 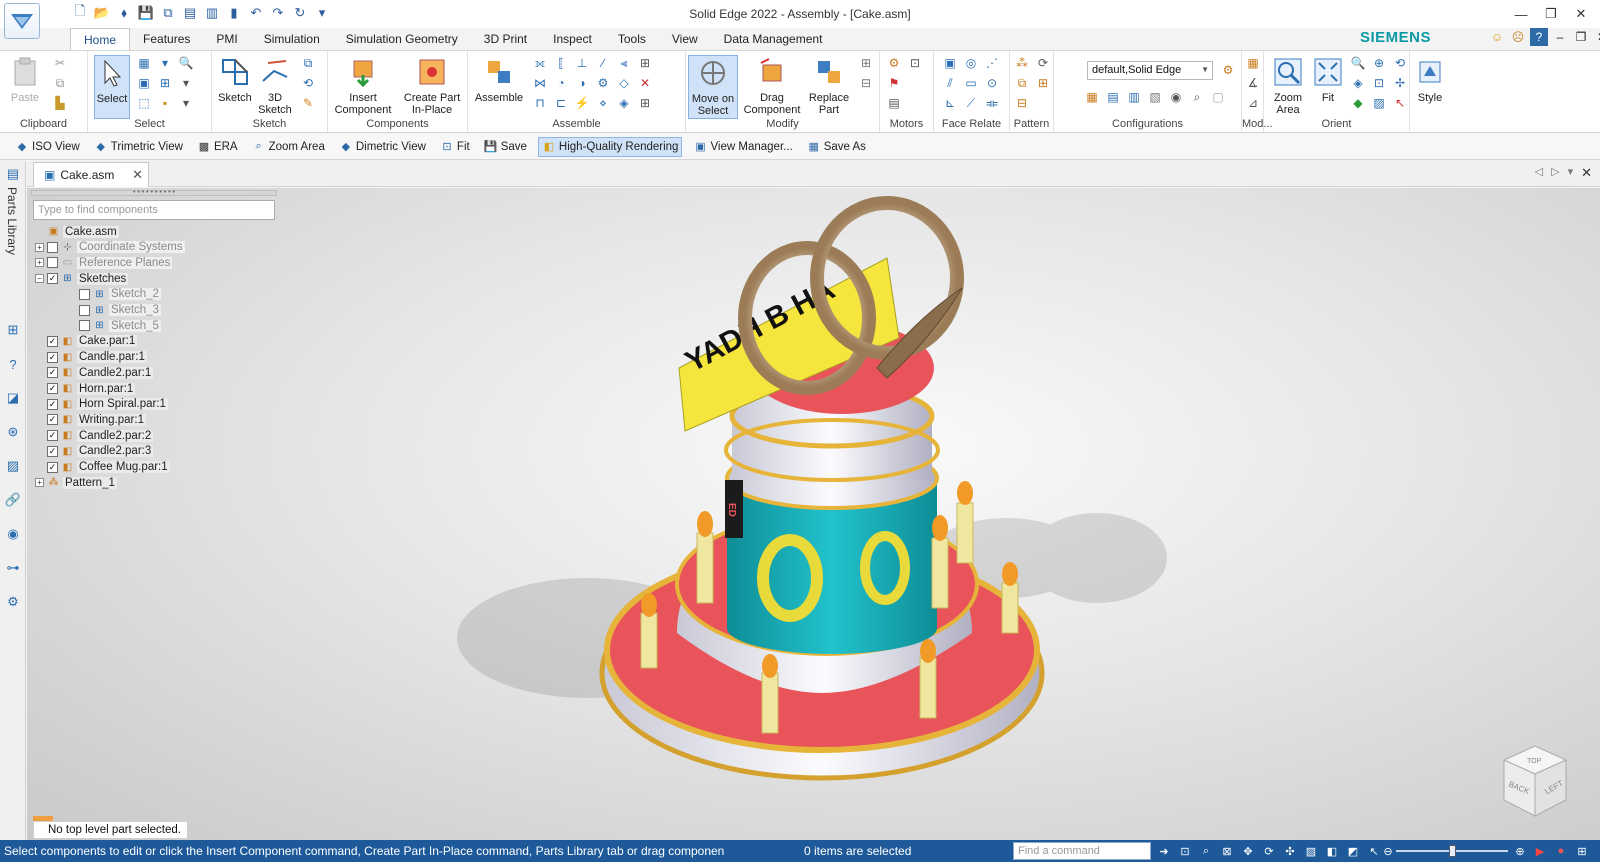 What do you see at coordinates (1388, 851) in the screenshot?
I see `zoom-out-icon: ⊖` at bounding box center [1388, 851].